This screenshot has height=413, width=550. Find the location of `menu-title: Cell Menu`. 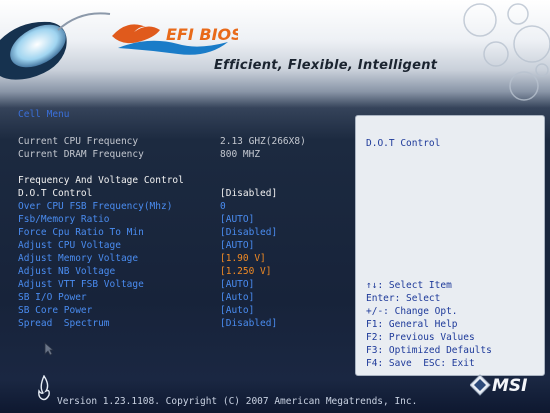

menu-title: Cell Menu is located at coordinates (44, 114).